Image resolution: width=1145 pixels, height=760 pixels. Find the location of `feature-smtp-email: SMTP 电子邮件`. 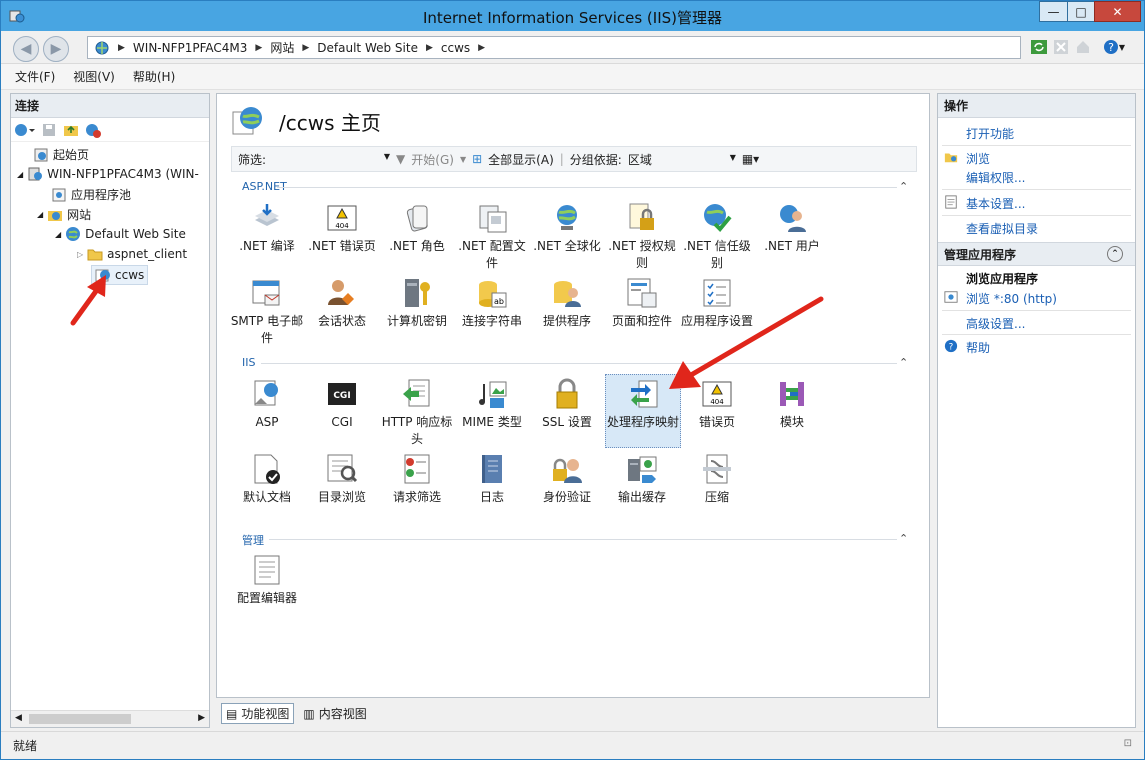

feature-smtp-email: SMTP 电子邮件 is located at coordinates (267, 312).